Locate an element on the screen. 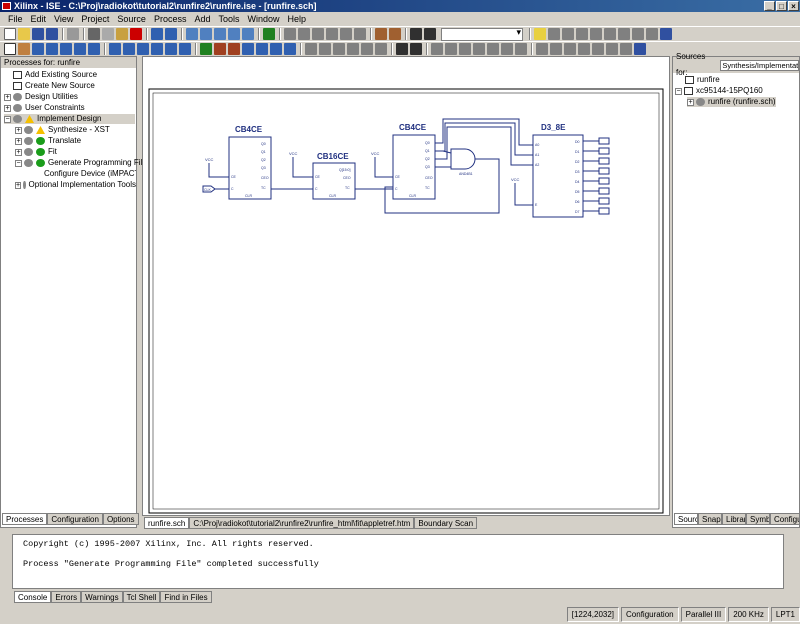  undo-icon is located at coordinates (157, 34).